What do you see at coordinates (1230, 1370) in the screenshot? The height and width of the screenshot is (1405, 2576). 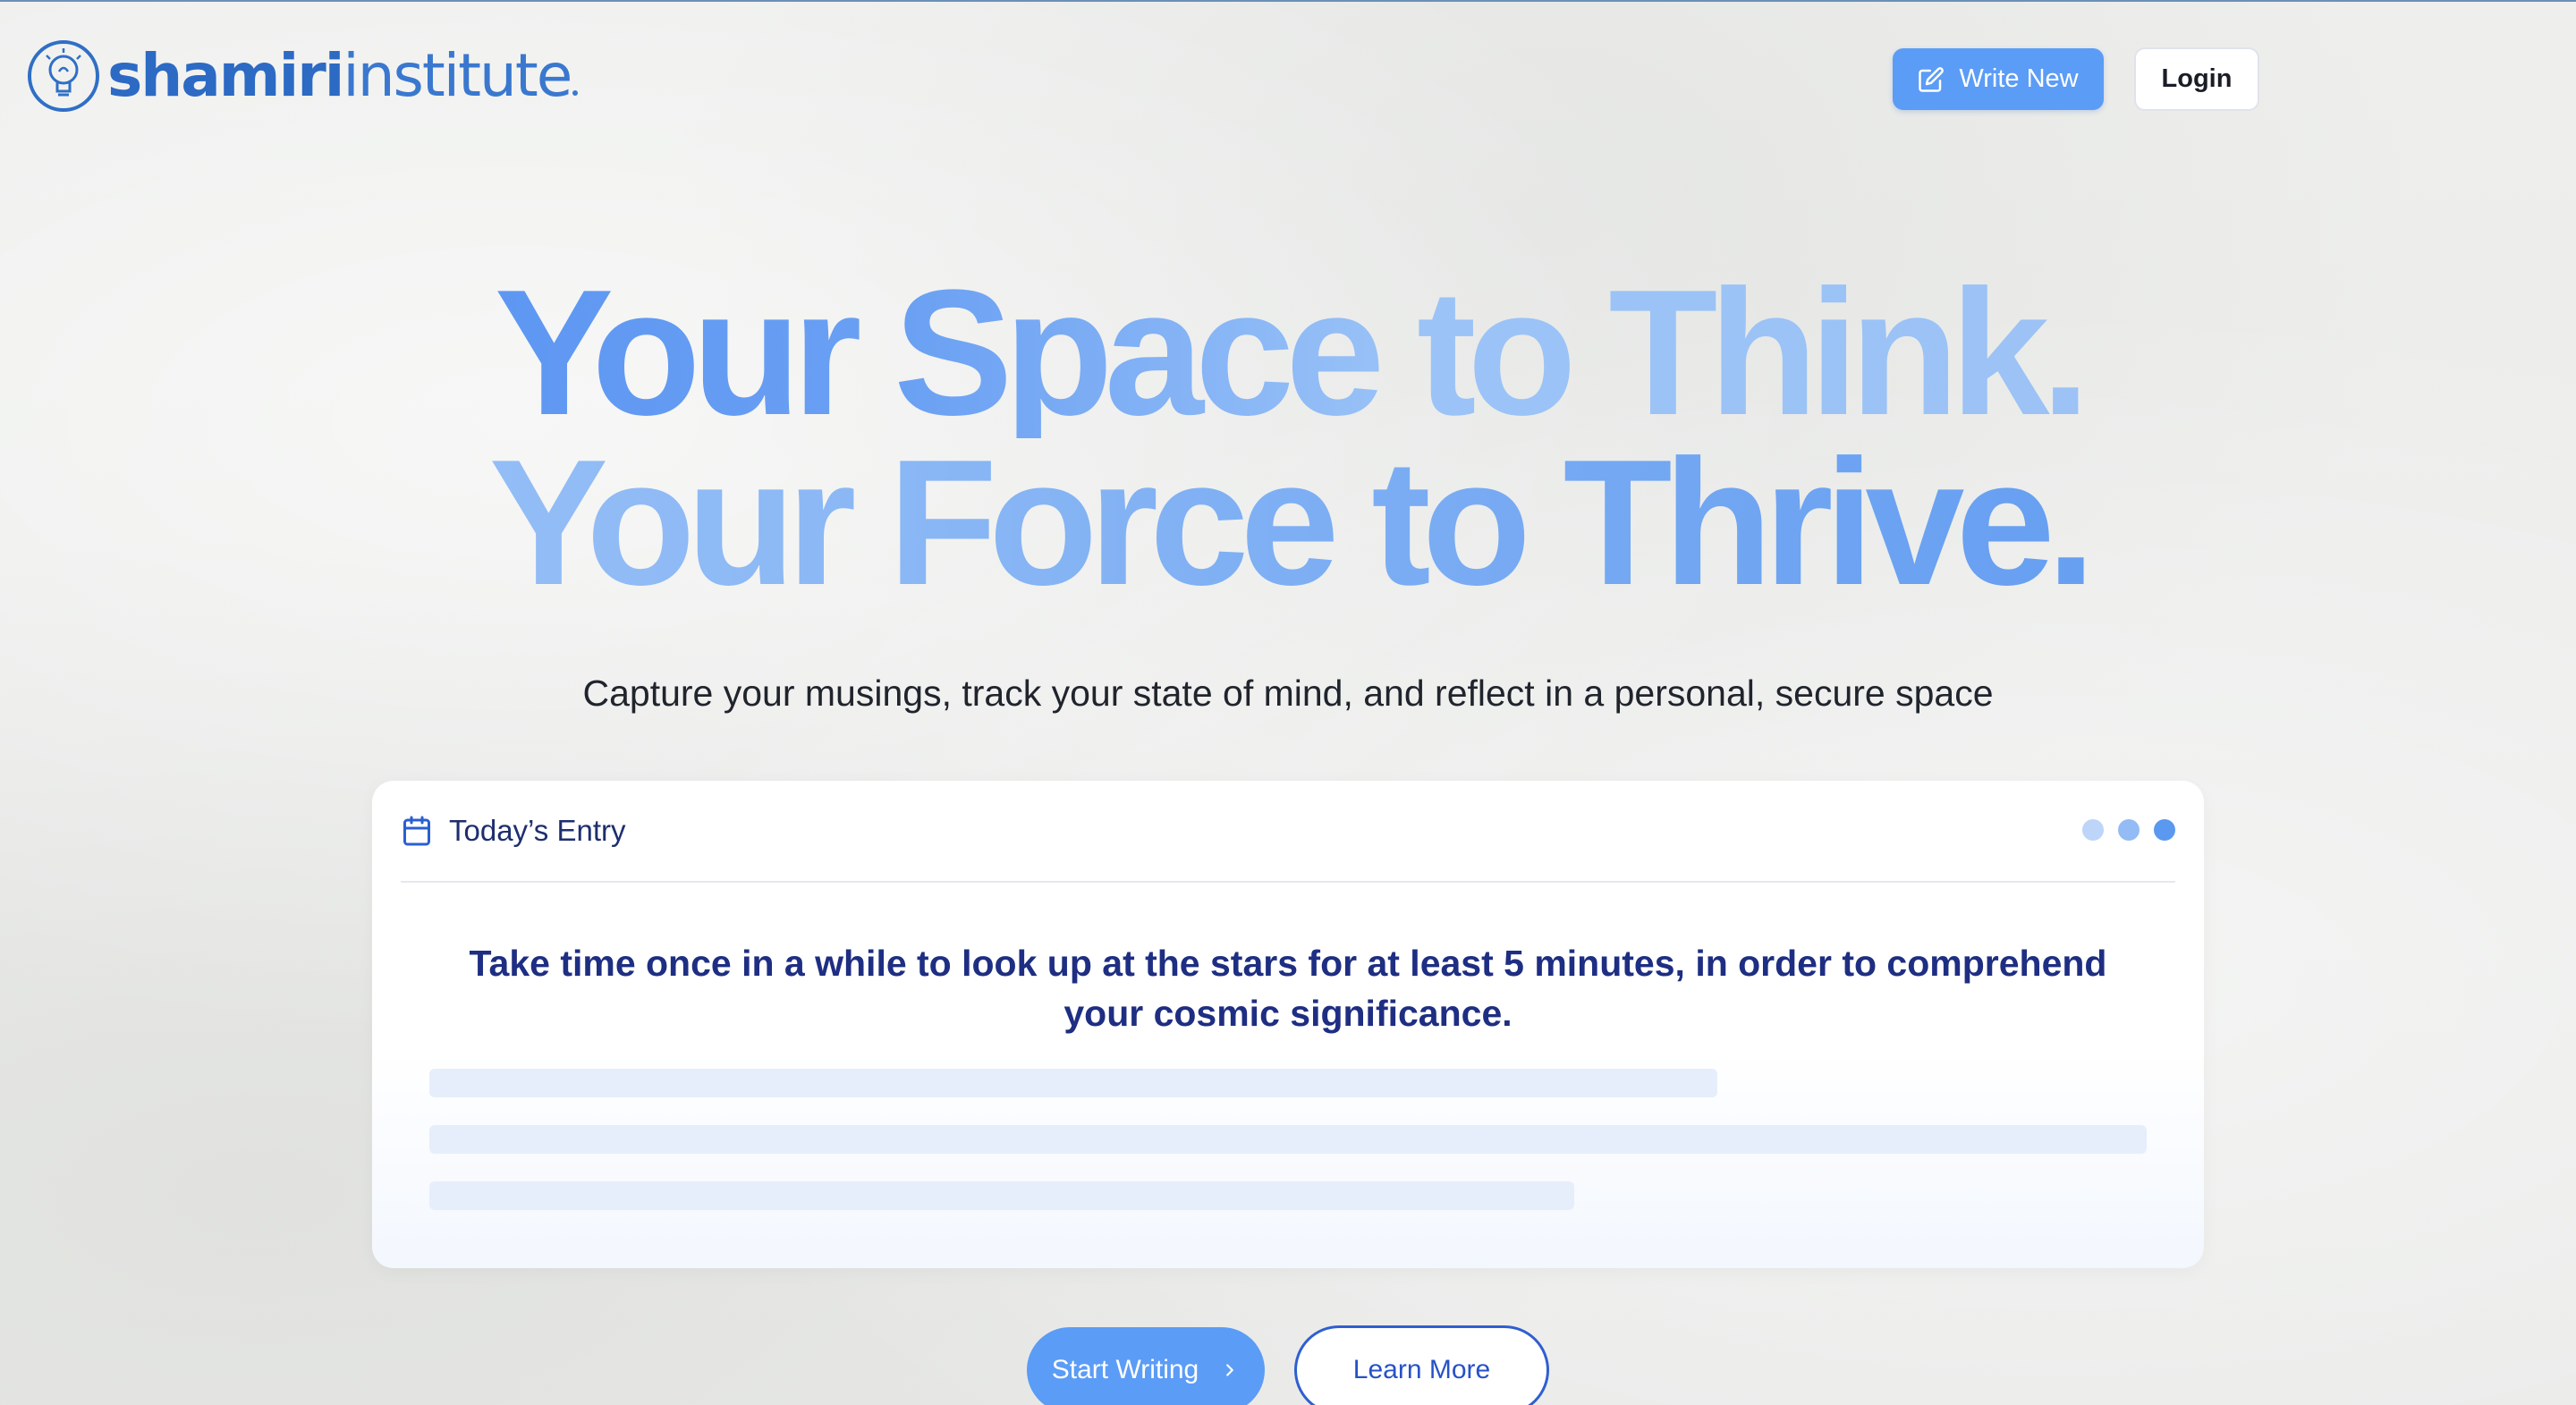 I see `chevron-right-icon` at bounding box center [1230, 1370].